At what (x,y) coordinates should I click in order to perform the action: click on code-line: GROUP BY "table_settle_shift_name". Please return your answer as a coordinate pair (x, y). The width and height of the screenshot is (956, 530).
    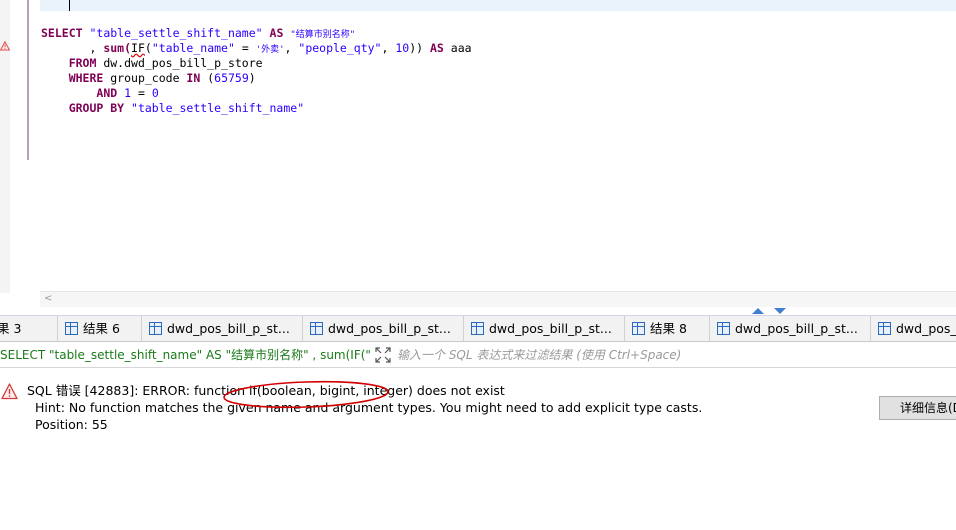
    Looking at the image, I should click on (256, 108).